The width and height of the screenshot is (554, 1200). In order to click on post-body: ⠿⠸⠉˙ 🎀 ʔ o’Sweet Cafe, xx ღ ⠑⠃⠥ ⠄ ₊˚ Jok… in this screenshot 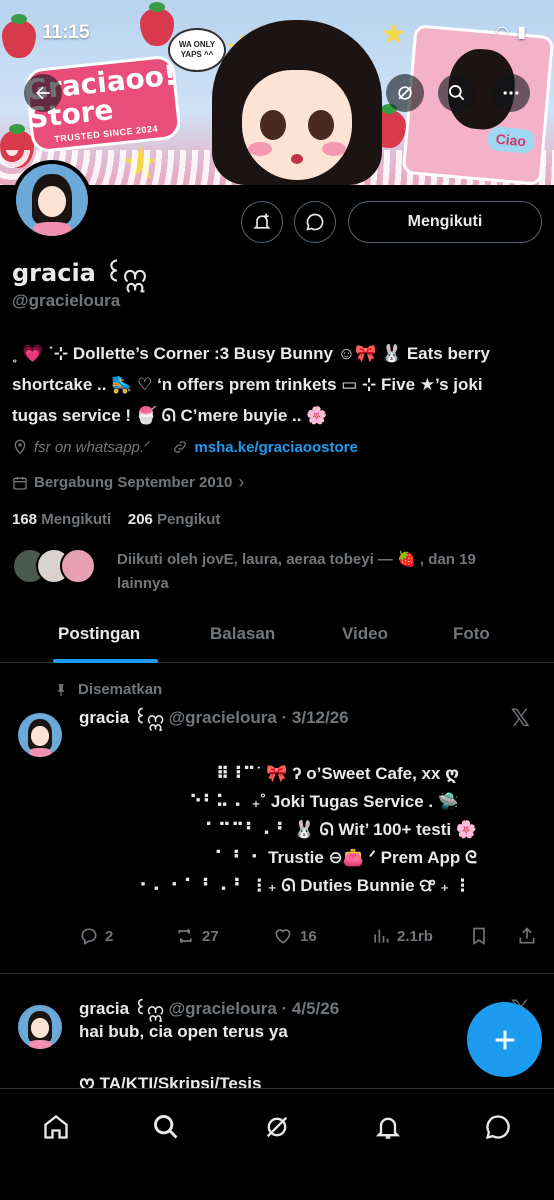, I will do `click(304, 830)`.